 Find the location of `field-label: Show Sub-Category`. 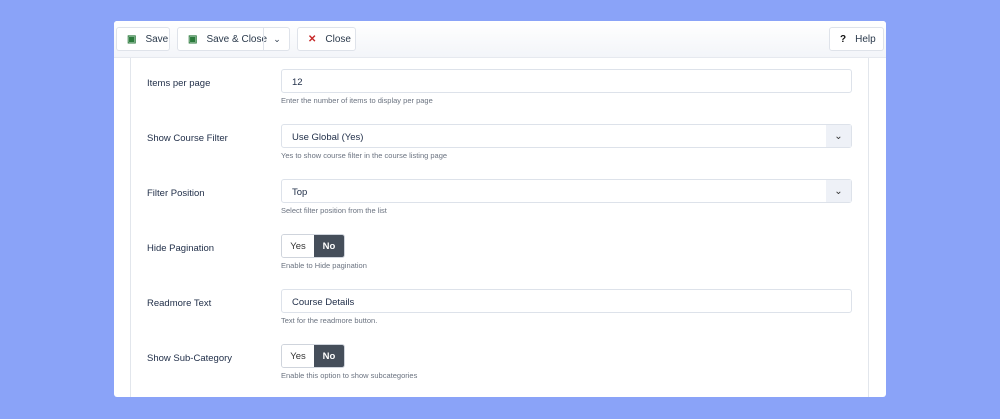

field-label: Show Sub-Category is located at coordinates (190, 358).